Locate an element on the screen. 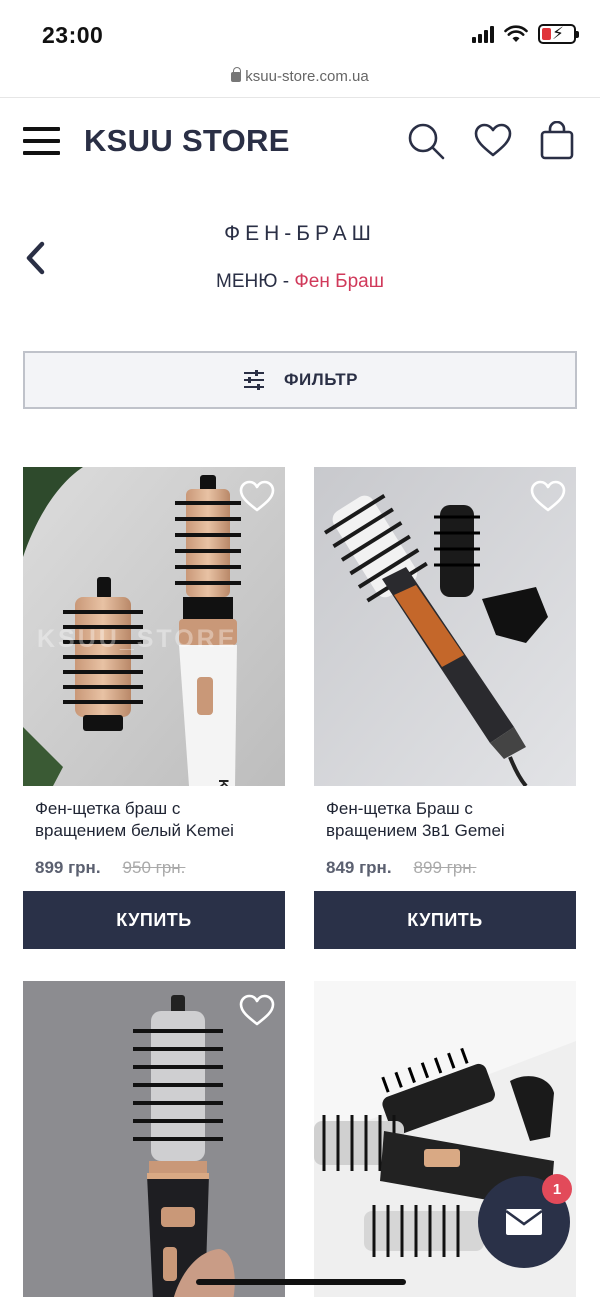 This screenshot has width=600, height=1297. battery-icon: ⚡ is located at coordinates (558, 34).